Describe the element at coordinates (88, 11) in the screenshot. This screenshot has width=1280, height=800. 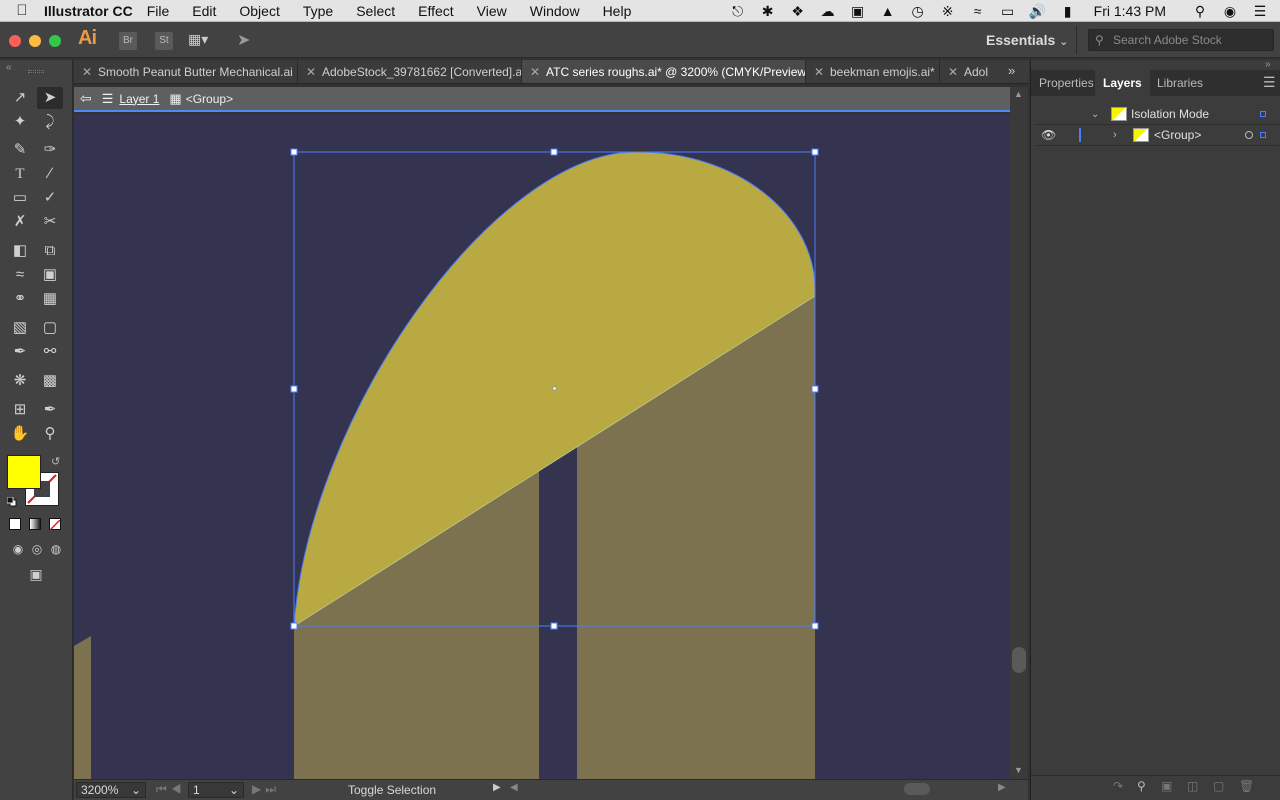
I see `menu-app-name: Illustrator CC` at that location.